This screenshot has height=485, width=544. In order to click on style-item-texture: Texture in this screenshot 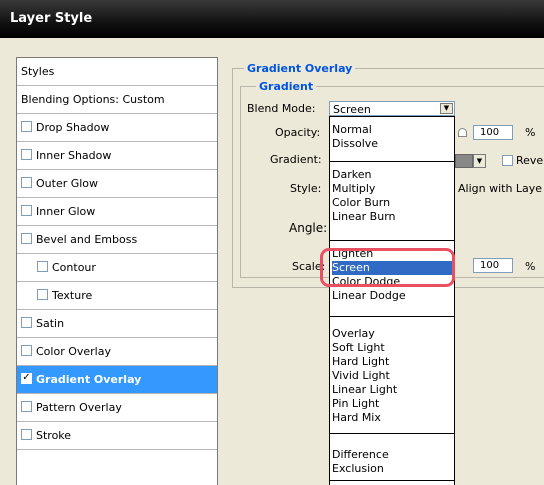, I will do `click(117, 296)`.